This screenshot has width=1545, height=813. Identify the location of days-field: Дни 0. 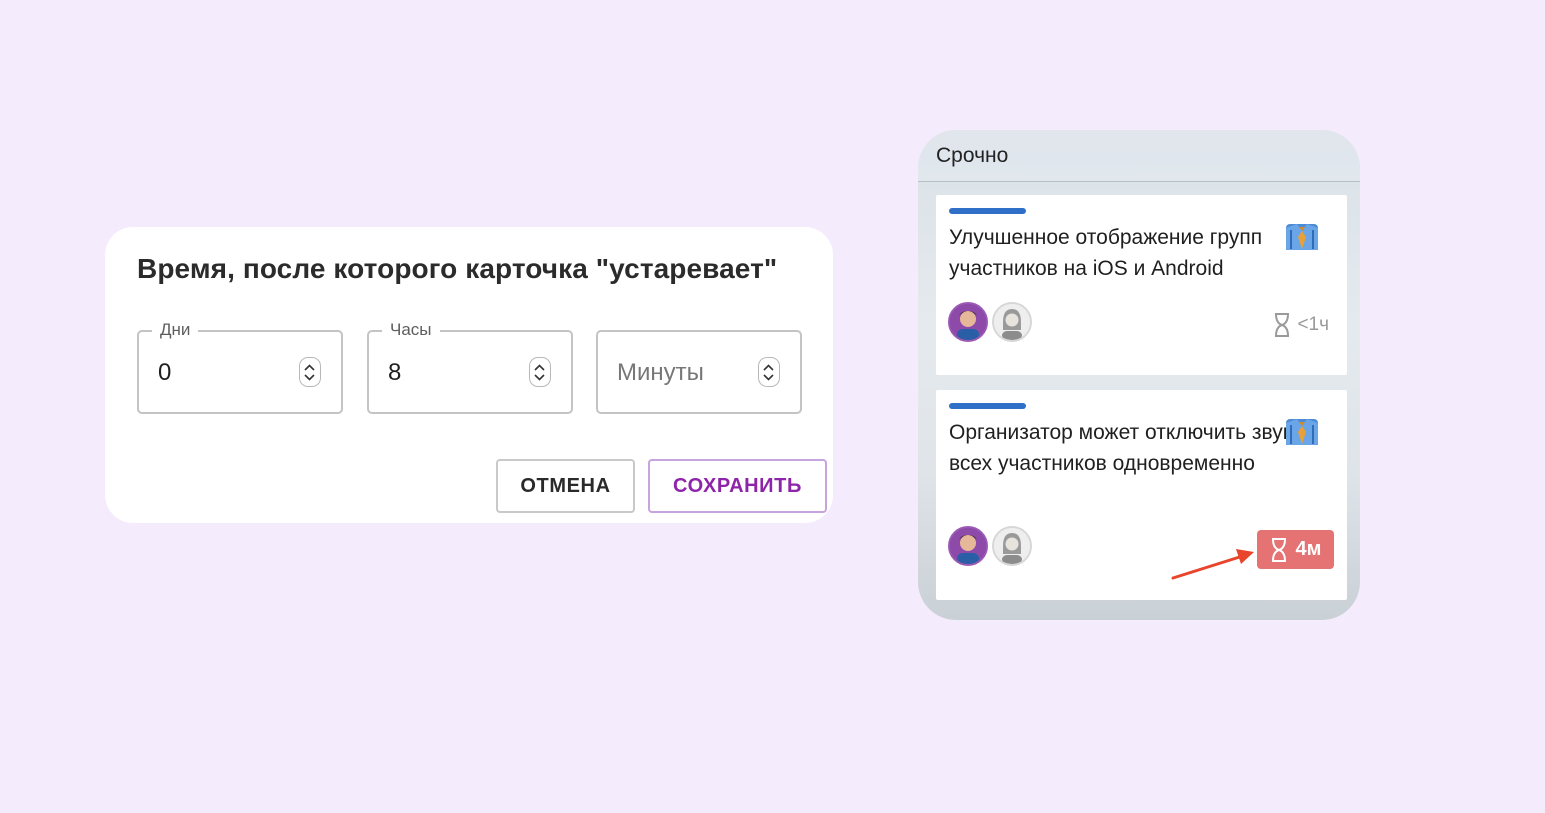
(240, 367).